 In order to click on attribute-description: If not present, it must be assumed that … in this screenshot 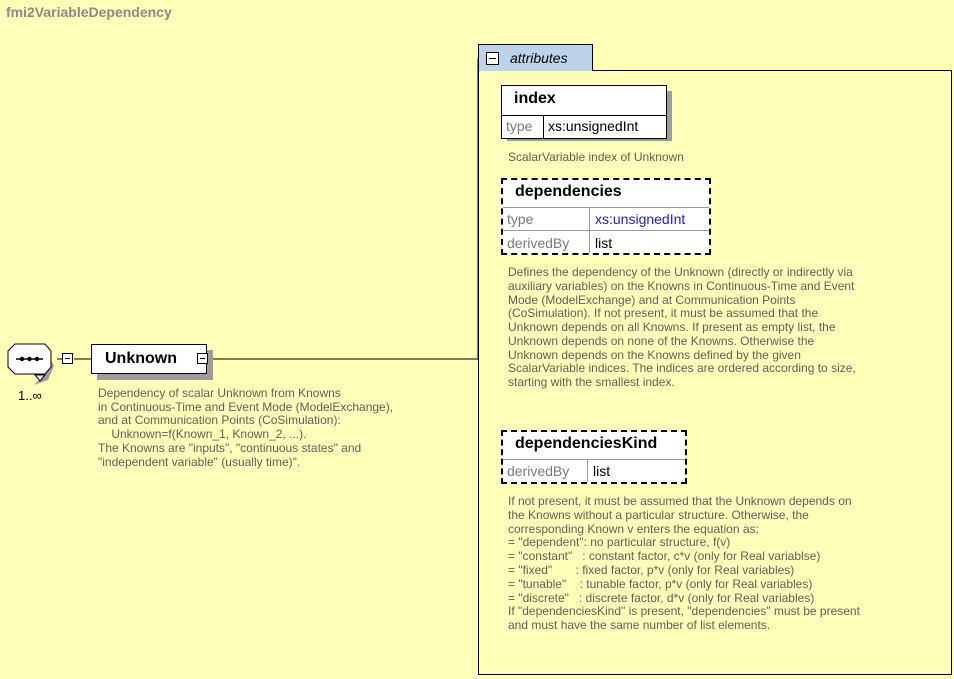, I will do `click(684, 563)`.